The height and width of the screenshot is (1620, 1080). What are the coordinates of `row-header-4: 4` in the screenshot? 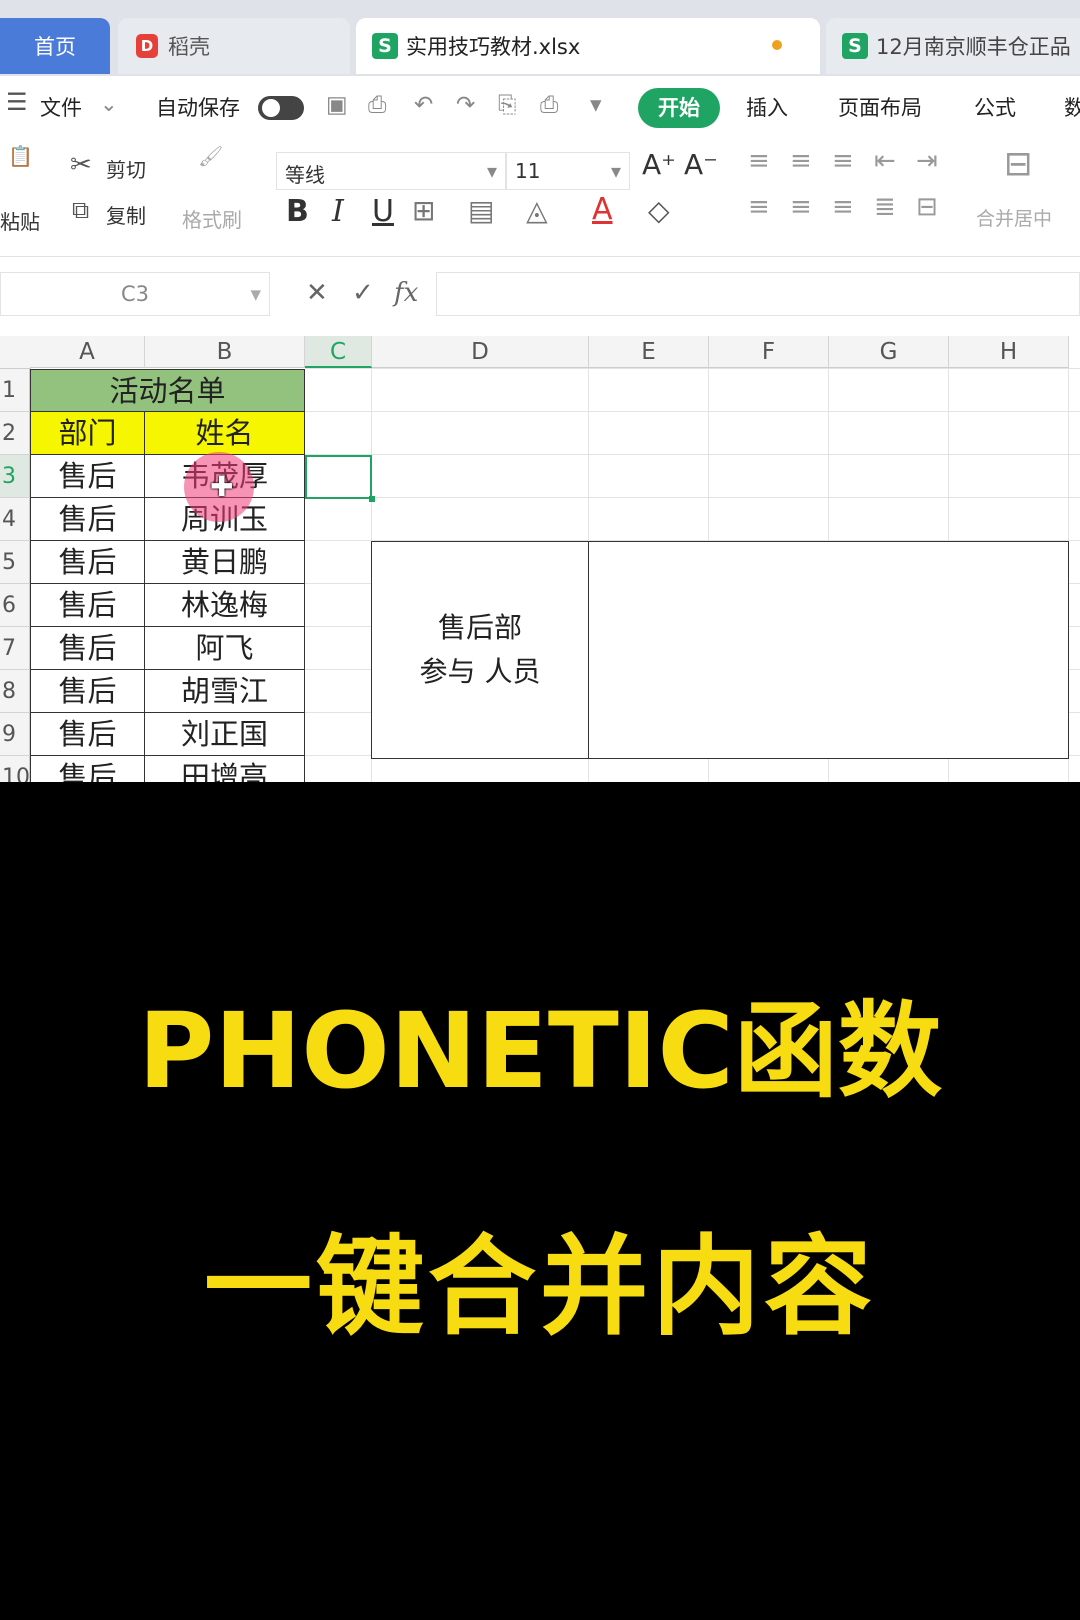 It's located at (15, 519).